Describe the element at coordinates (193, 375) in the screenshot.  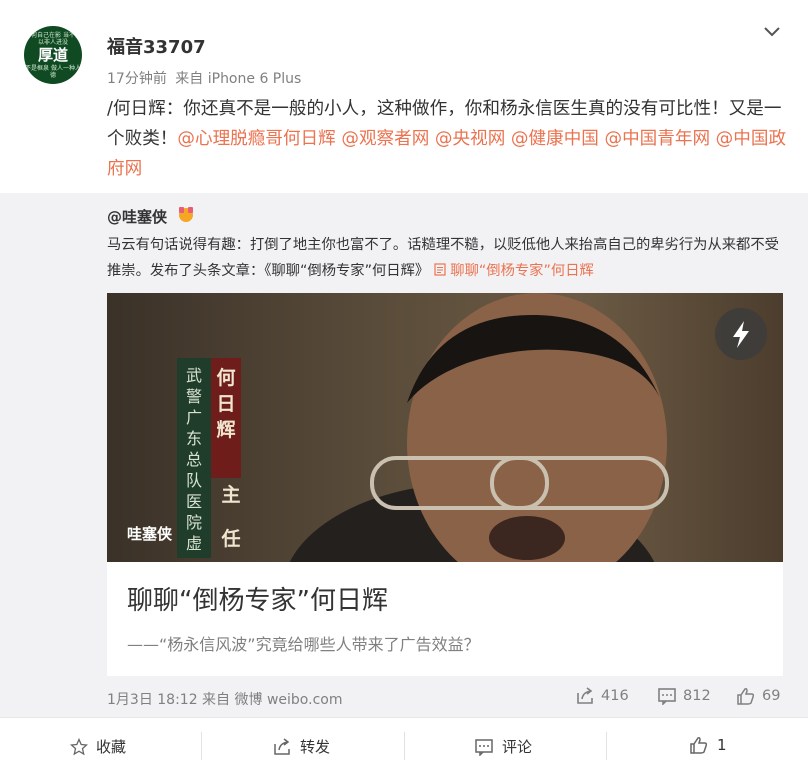
I see `caption-char: 武` at that location.